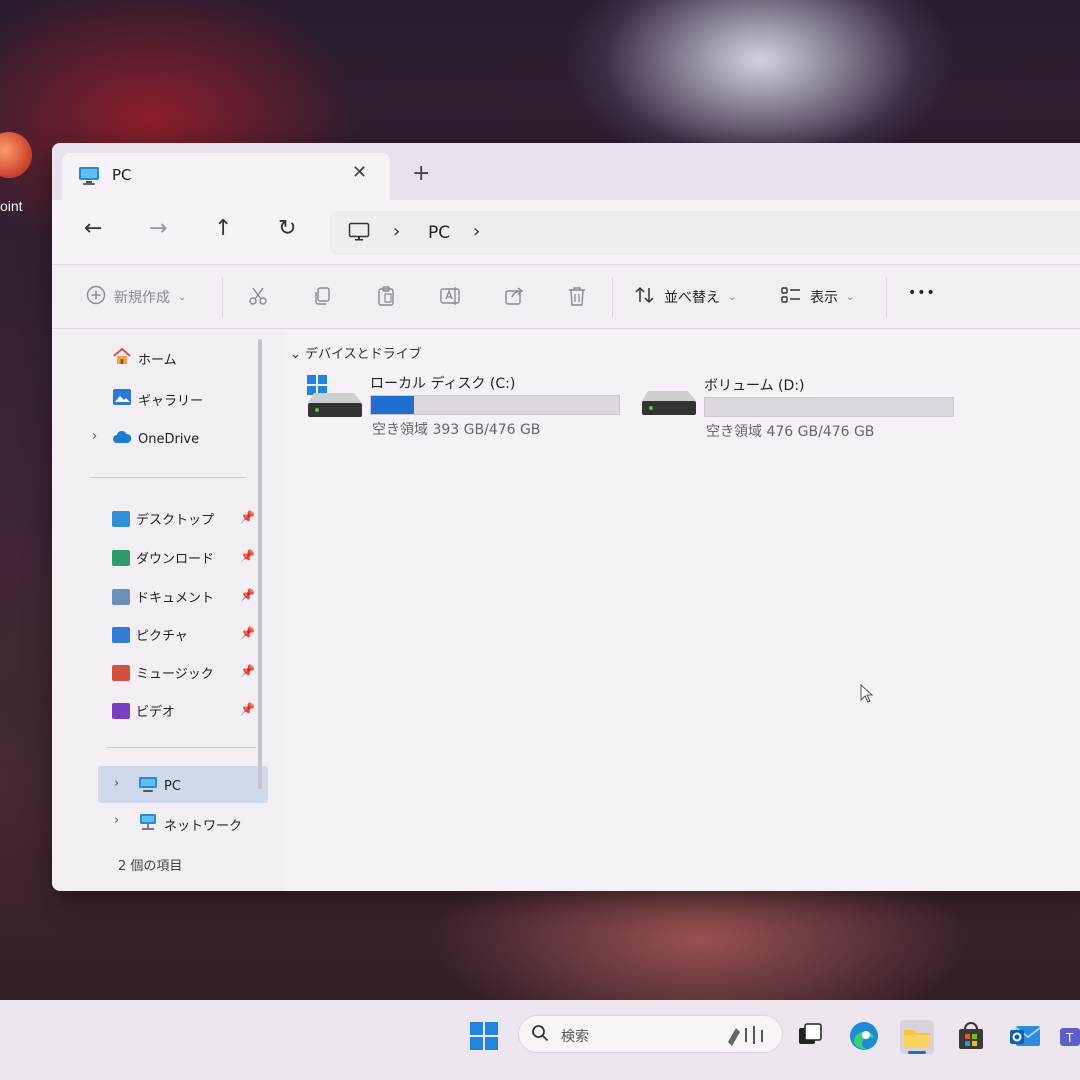 Image resolution: width=1080 pixels, height=1080 pixels. I want to click on taskbar-search-box: 検索, so click(650, 1034).